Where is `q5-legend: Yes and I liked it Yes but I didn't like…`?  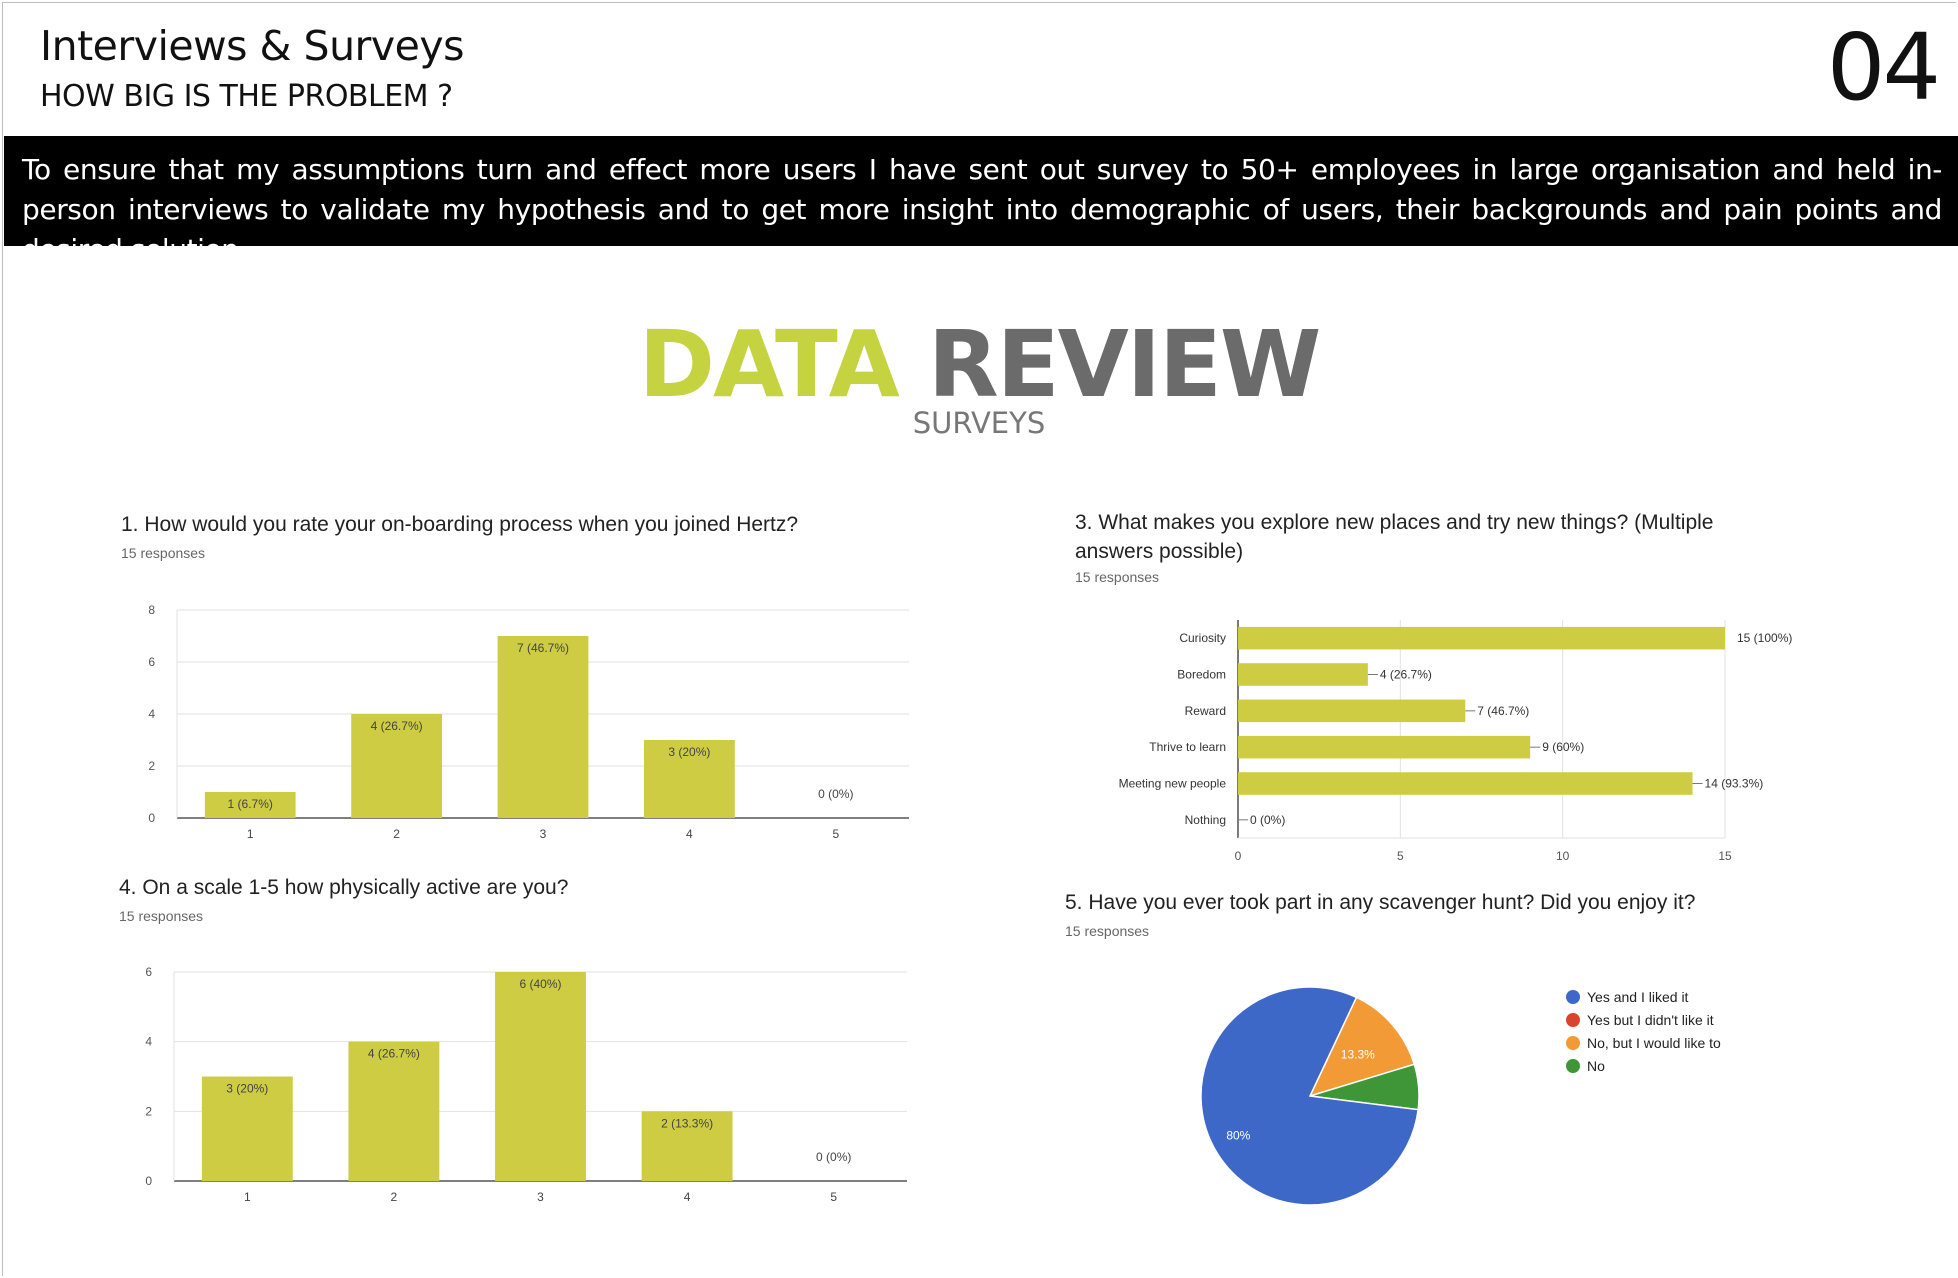
q5-legend: Yes and I liked it Yes but I didn't like… is located at coordinates (1643, 1031).